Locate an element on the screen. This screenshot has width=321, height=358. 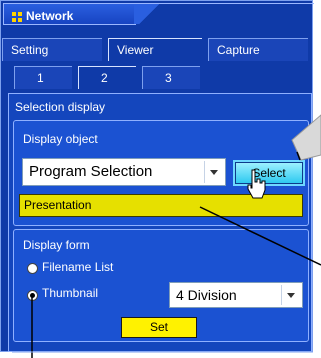
sub-tab-bar: 1 2 3 is located at coordinates (144, 78).